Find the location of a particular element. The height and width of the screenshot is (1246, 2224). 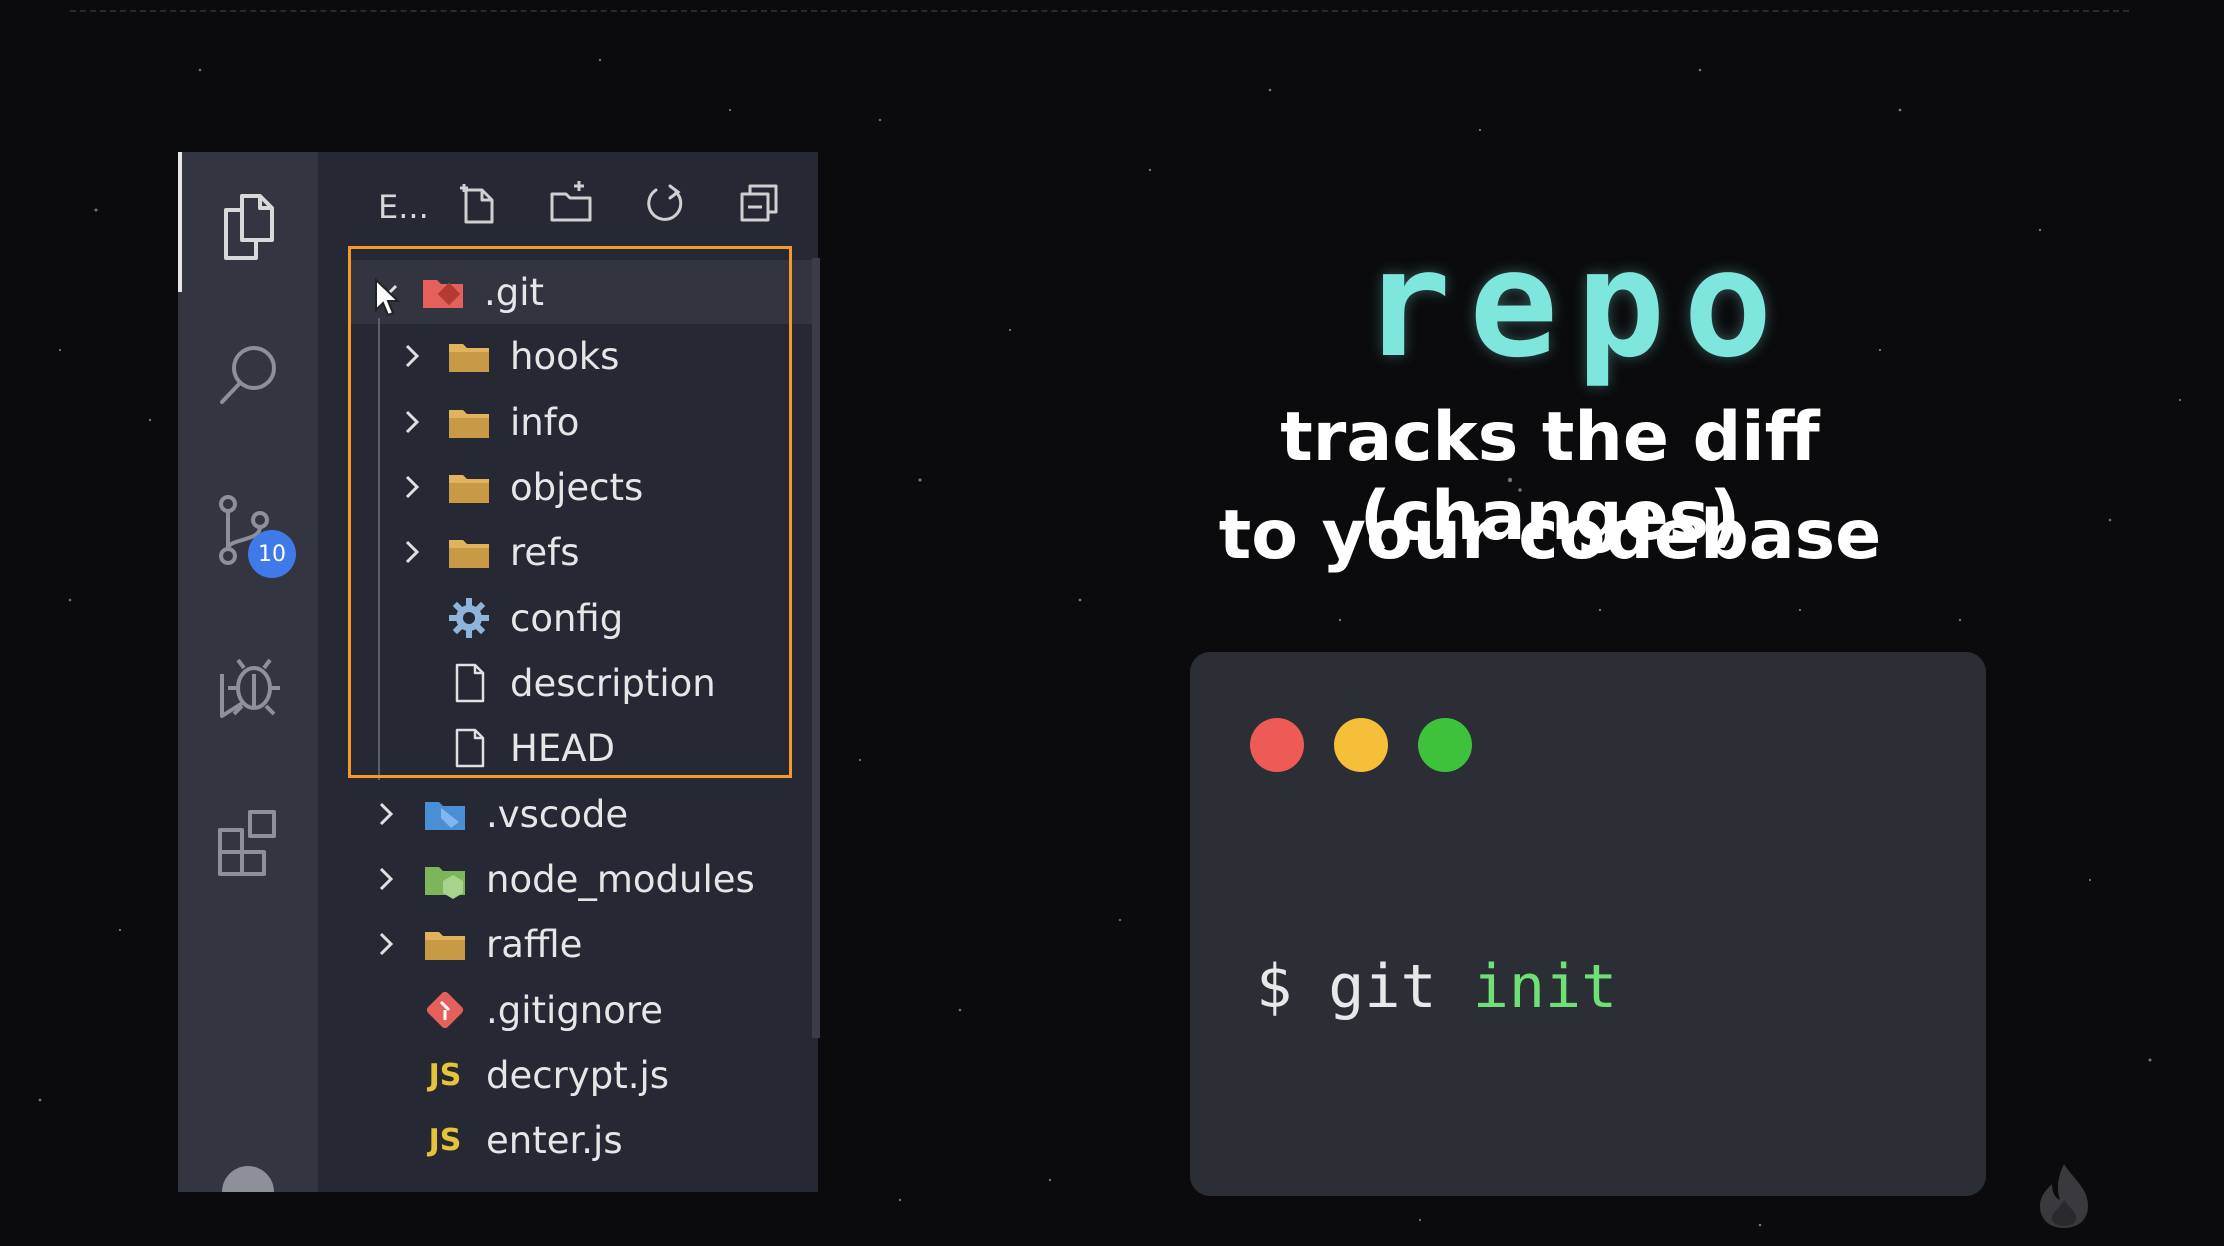

tree-item-label: .gitignore is located at coordinates (575, 1010).